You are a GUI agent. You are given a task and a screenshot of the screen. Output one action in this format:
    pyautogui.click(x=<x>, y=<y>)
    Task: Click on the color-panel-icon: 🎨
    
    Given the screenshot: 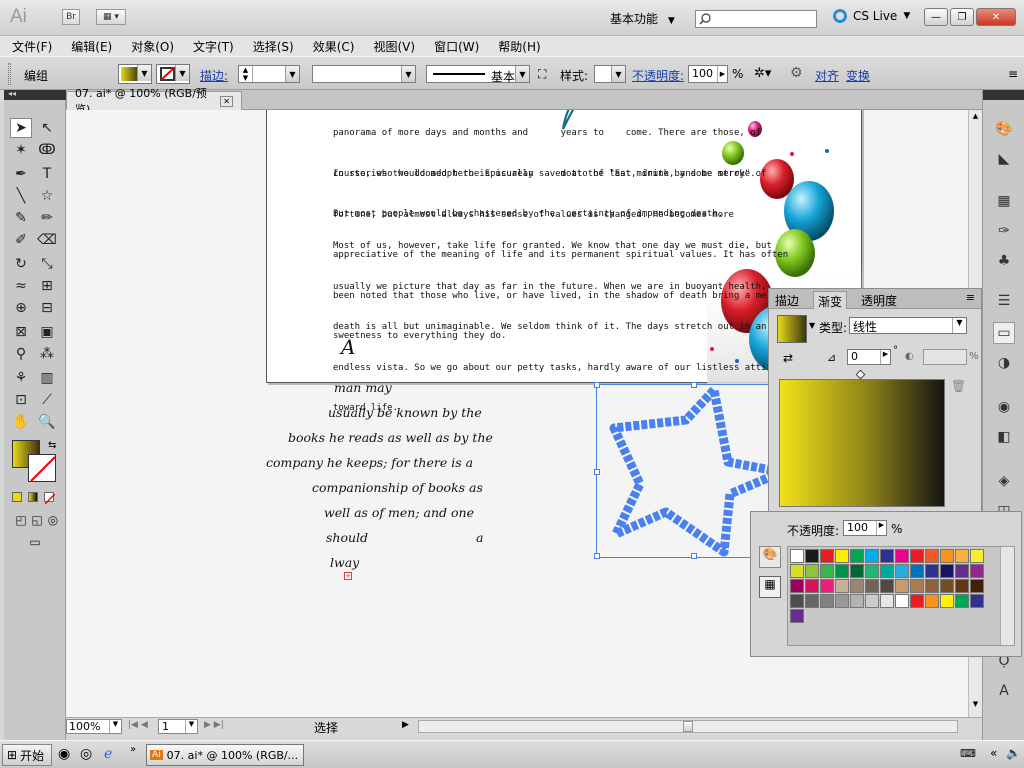 What is the action you would take?
    pyautogui.click(x=1004, y=129)
    